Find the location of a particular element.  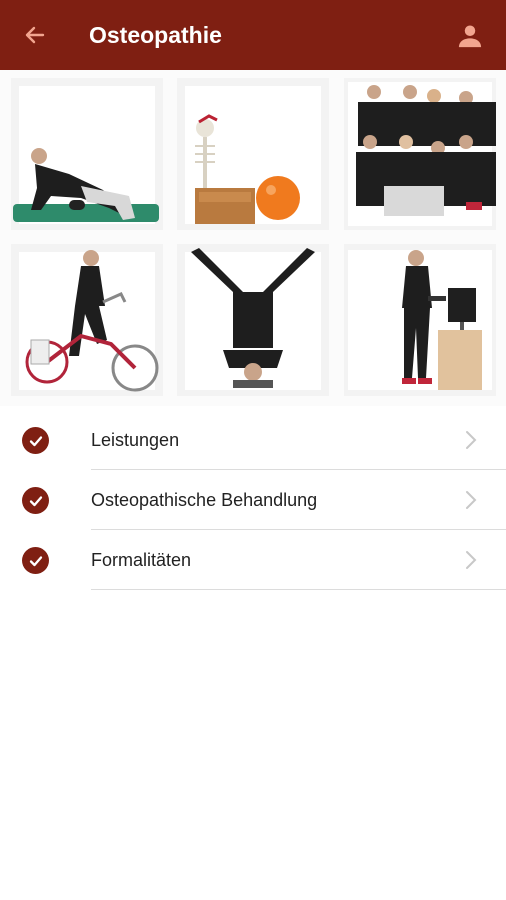

list-item-leistungen: Leistungen is located at coordinates (253, 440).